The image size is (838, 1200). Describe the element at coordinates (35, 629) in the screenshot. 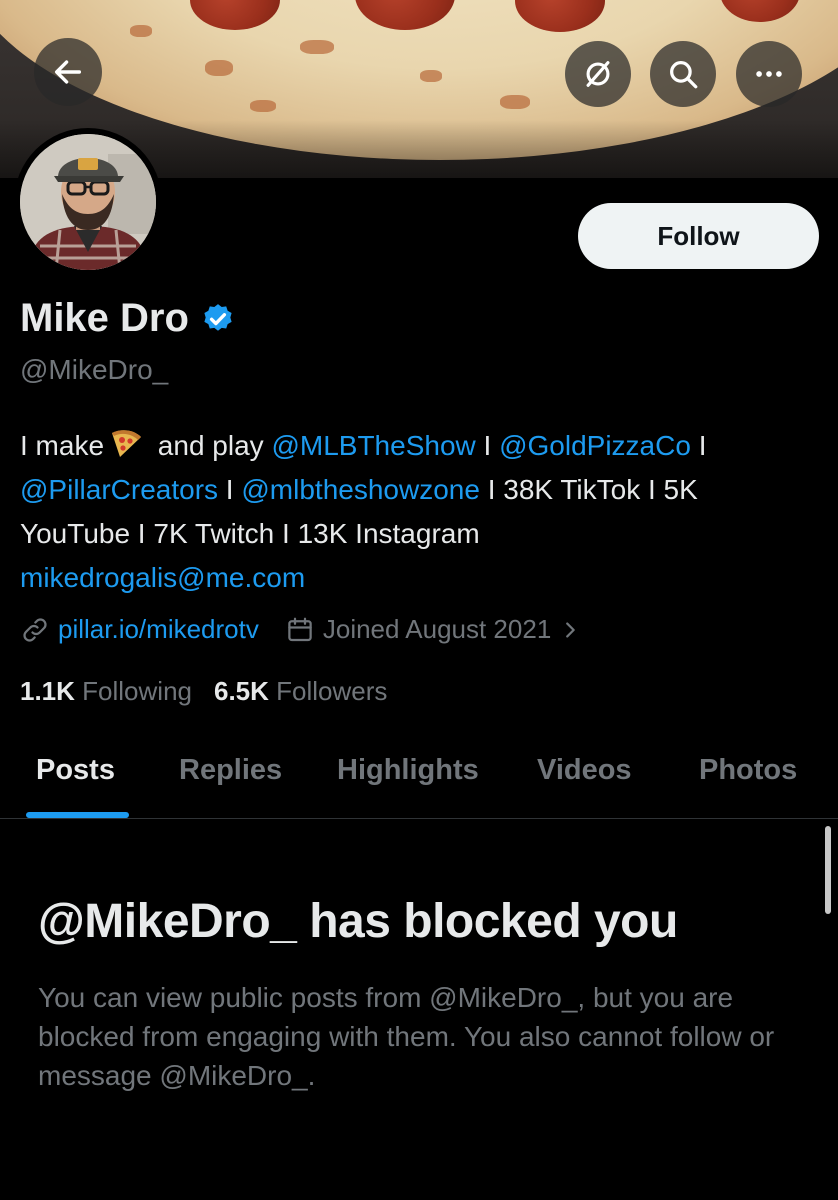

I see `link-icon` at that location.